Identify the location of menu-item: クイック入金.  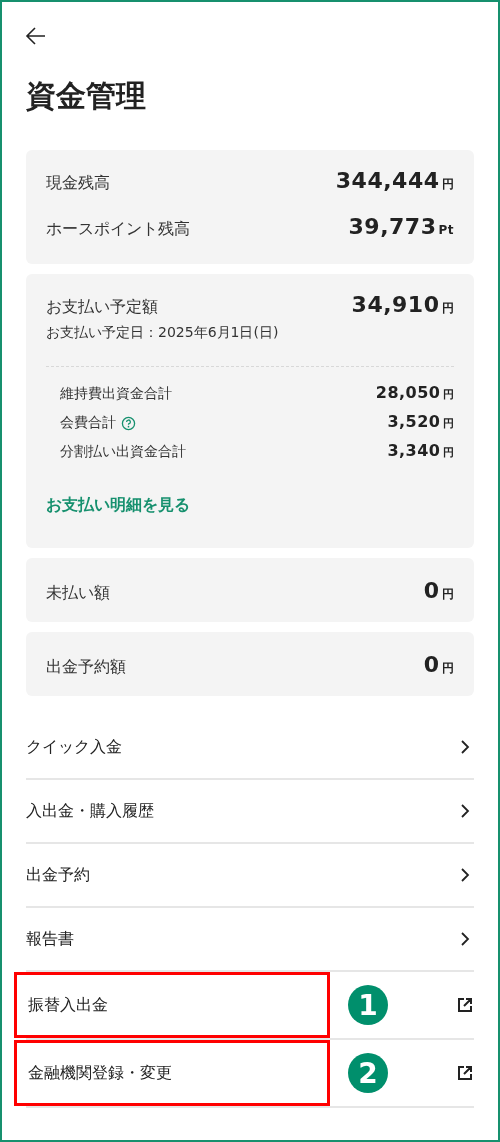
(250, 748).